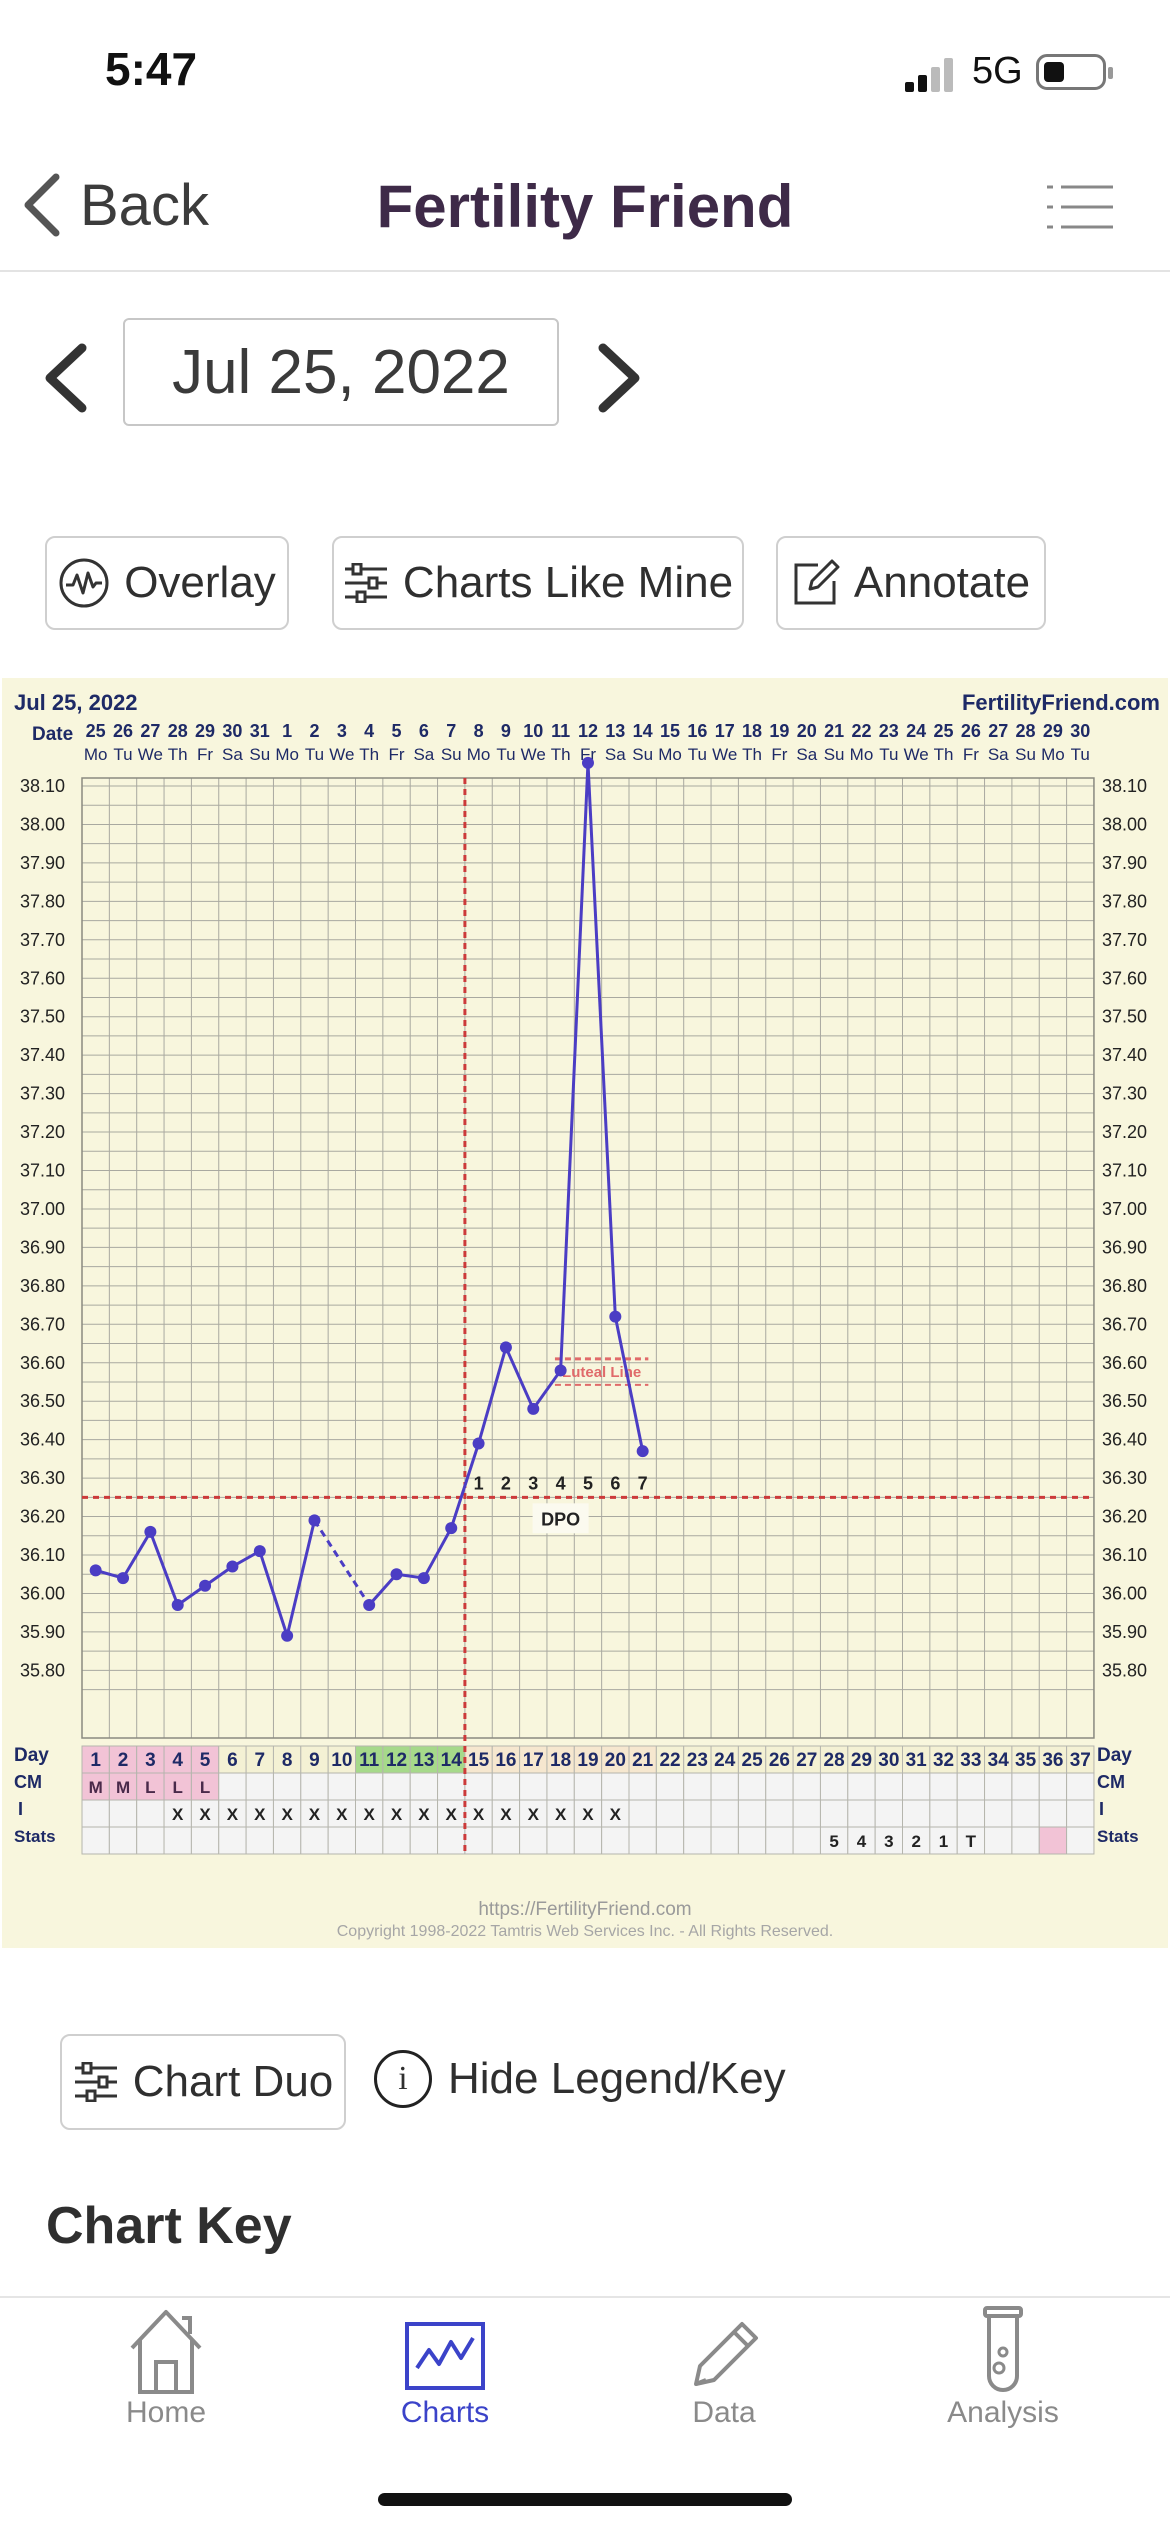 The width and height of the screenshot is (1170, 2534). I want to click on cycle-day-label: 8, so click(287, 1760).